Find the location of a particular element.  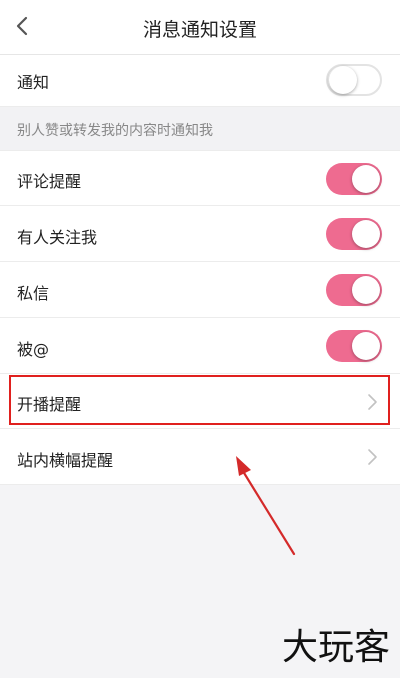

watermark-logo: 大玩客 is located at coordinates (335, 647).